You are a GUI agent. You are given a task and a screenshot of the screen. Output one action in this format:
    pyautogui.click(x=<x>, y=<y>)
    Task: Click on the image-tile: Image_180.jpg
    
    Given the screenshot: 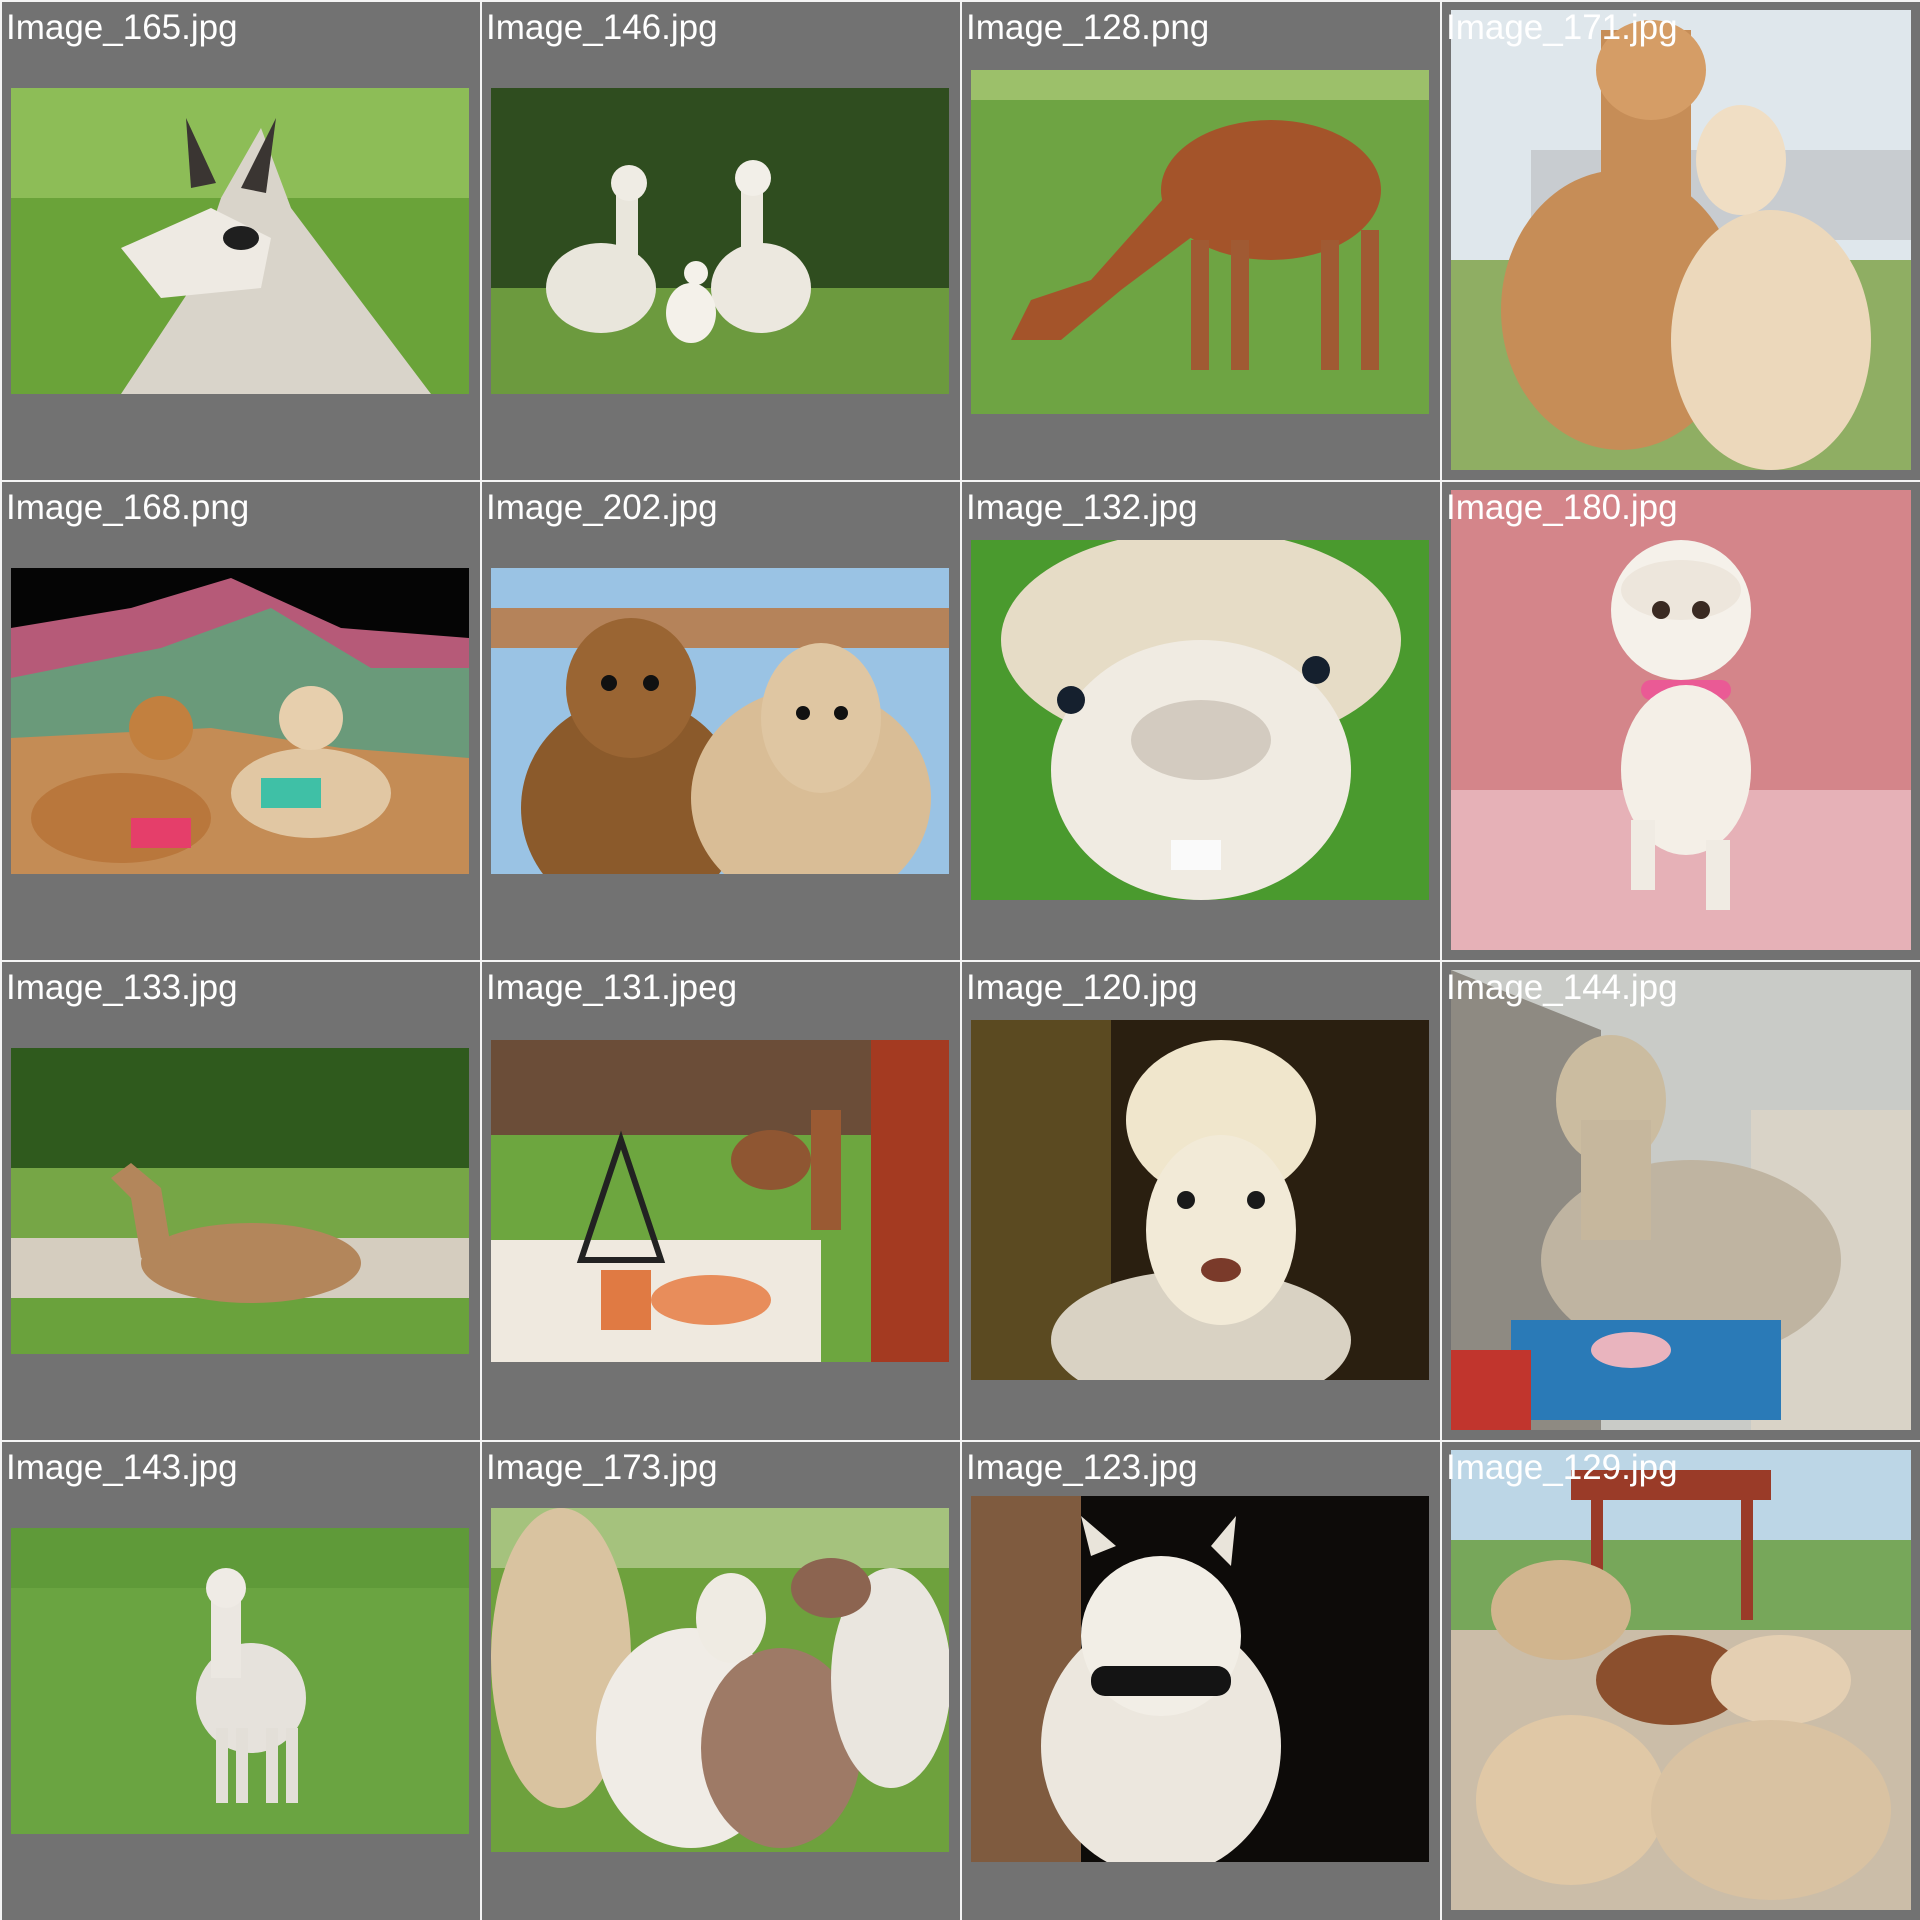 What is the action you would take?
    pyautogui.click(x=1681, y=721)
    